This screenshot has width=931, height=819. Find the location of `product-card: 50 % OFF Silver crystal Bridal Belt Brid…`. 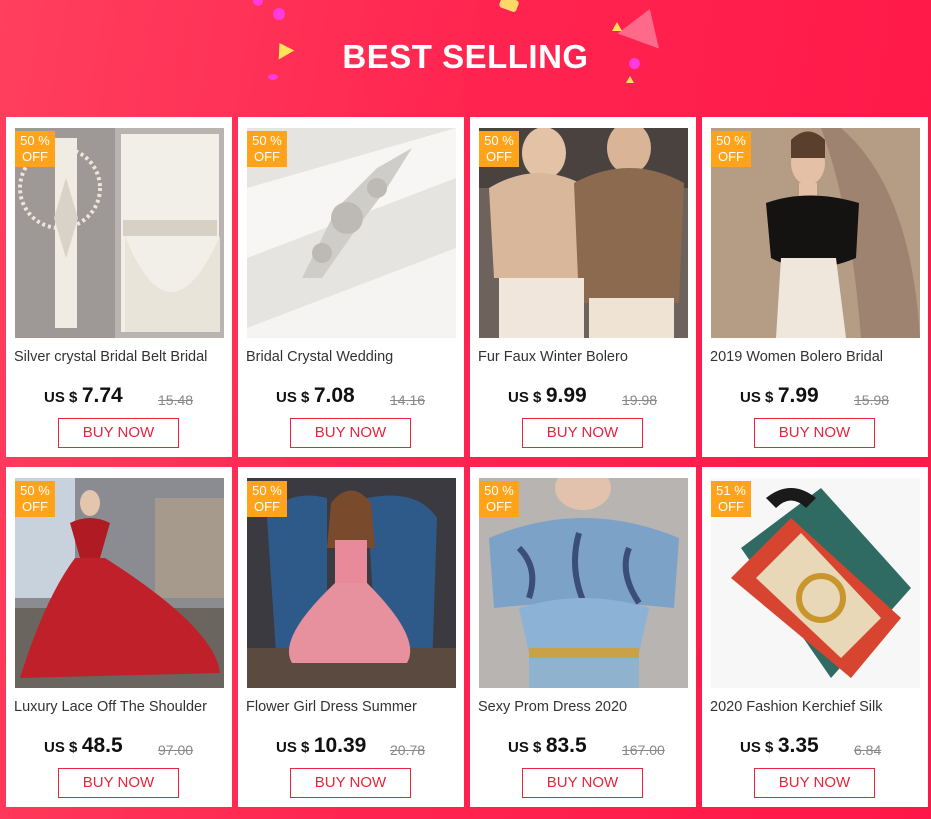

product-card: 50 % OFF Silver crystal Bridal Belt Brid… is located at coordinates (119, 287).